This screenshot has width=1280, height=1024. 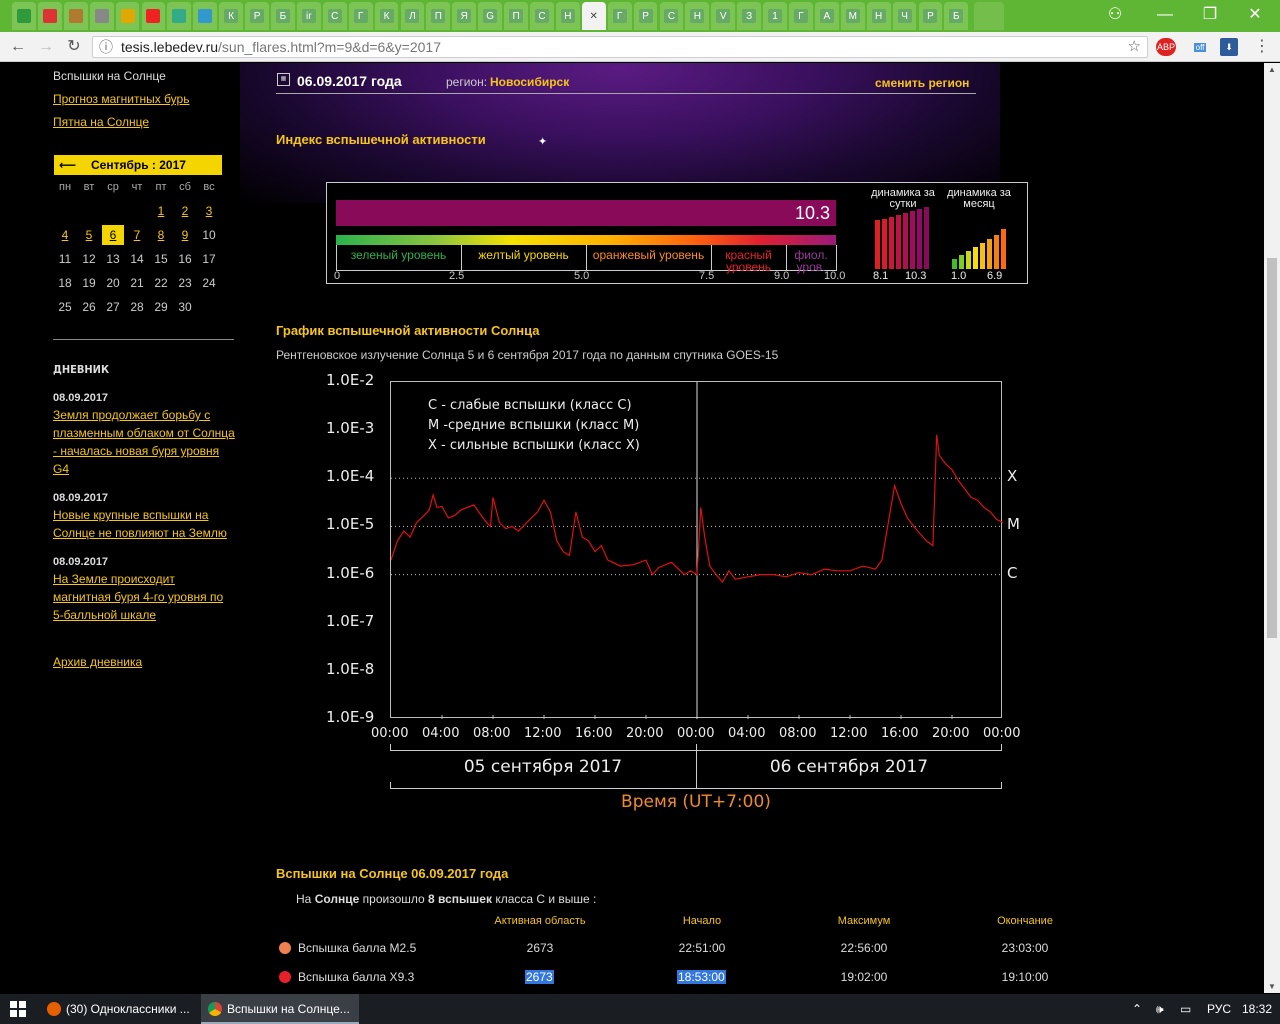 What do you see at coordinates (1229, 47) in the screenshot?
I see `download-extension-icon: ⬇` at bounding box center [1229, 47].